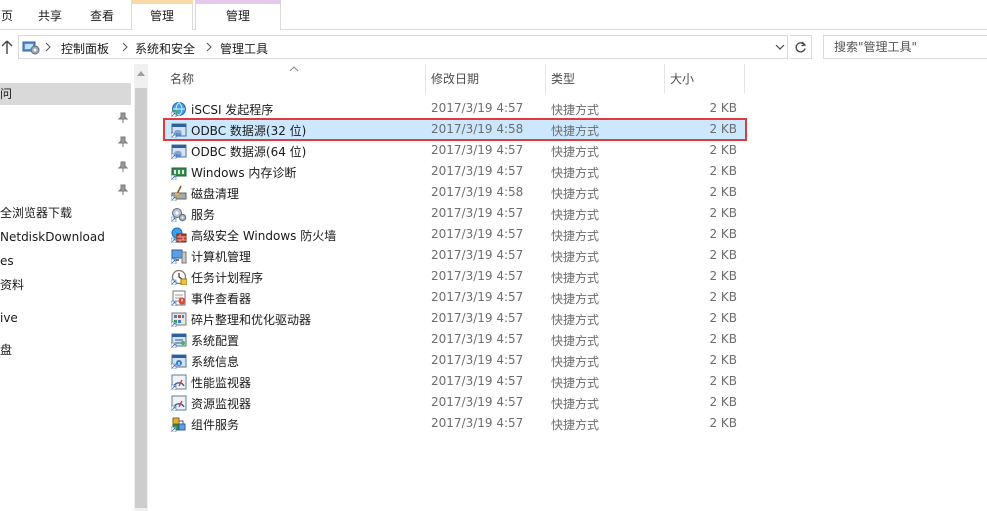 The image size is (987, 511). I want to click on file-row: Windows 内存诊断 2017/3/19 4:57 快捷方式 2 KB, so click(455, 171).